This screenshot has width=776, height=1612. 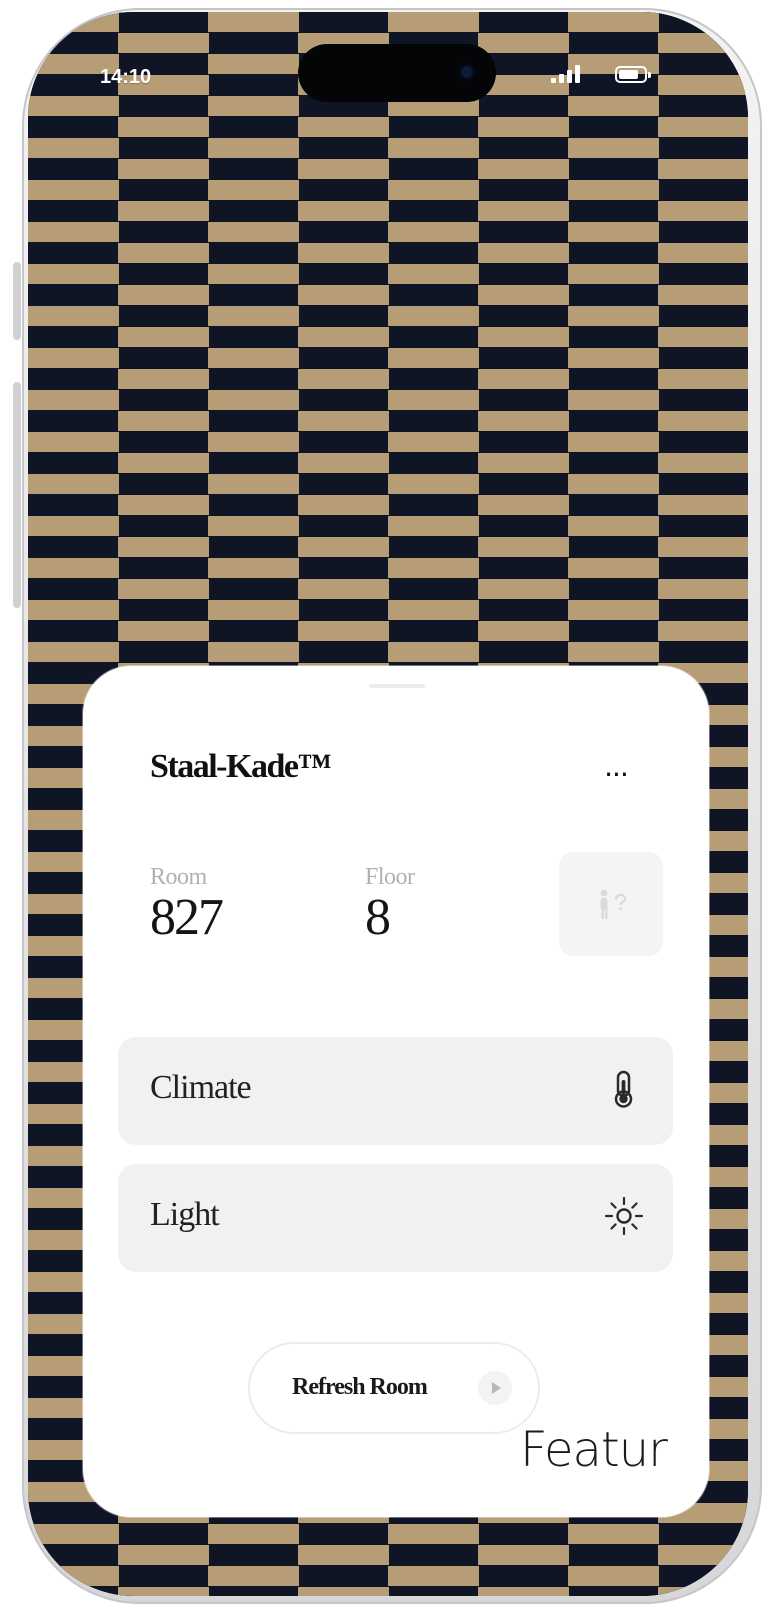 What do you see at coordinates (178, 877) in the screenshot?
I see `room-label: Room` at bounding box center [178, 877].